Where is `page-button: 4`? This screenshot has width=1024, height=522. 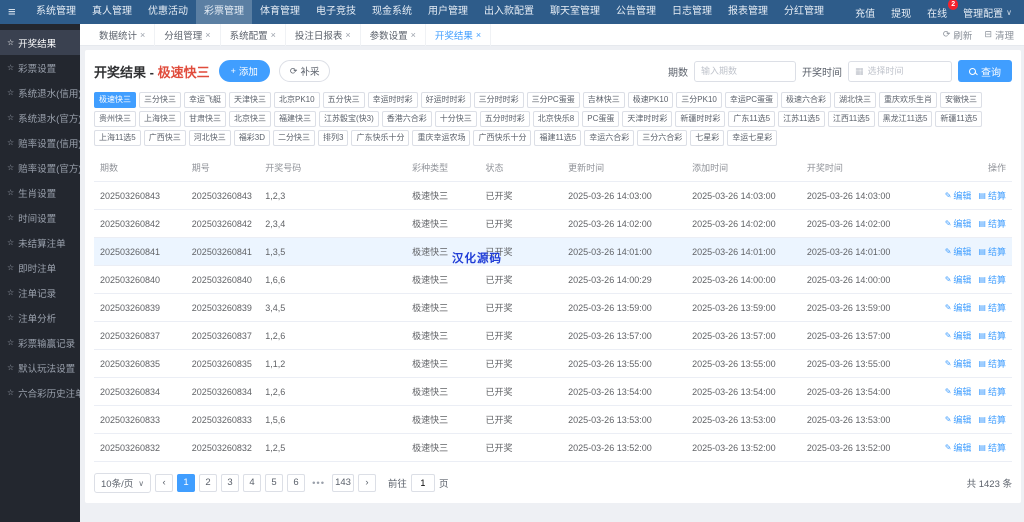
page-button: 4 is located at coordinates (252, 483).